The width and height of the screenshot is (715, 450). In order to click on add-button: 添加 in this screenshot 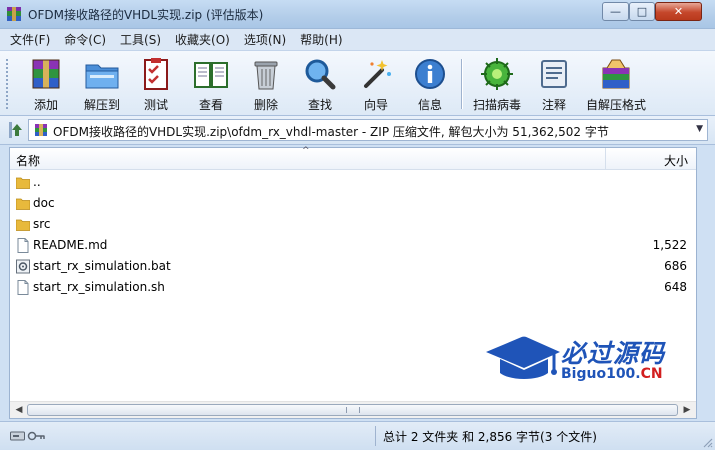, I will do `click(46, 84)`.